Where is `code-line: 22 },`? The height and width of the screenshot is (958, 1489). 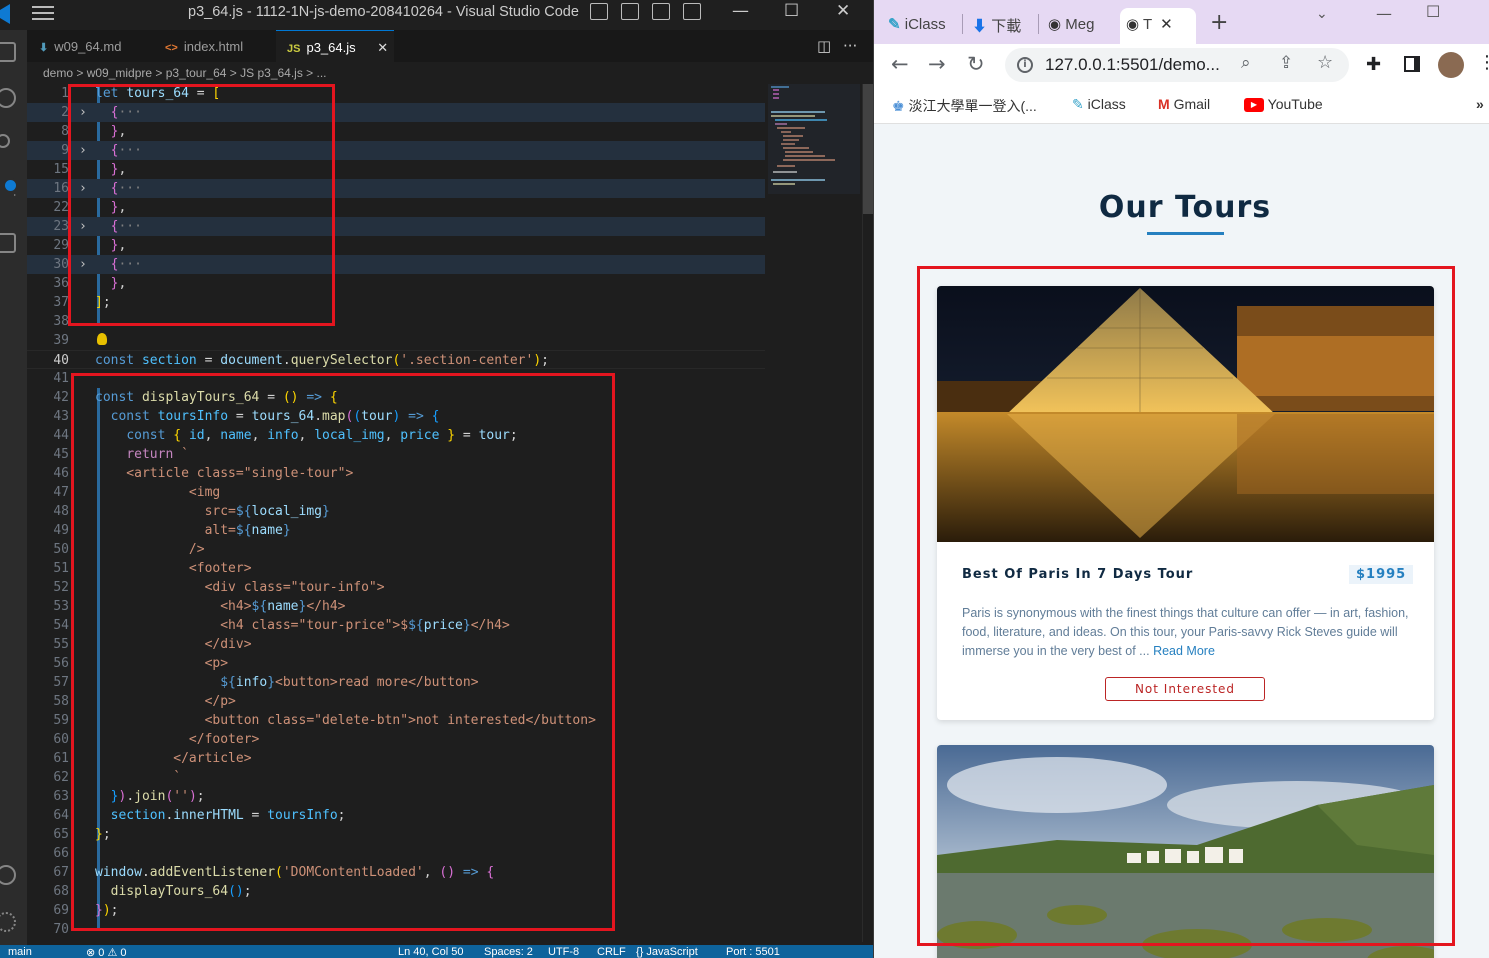
code-line: 22 }, is located at coordinates (90, 207).